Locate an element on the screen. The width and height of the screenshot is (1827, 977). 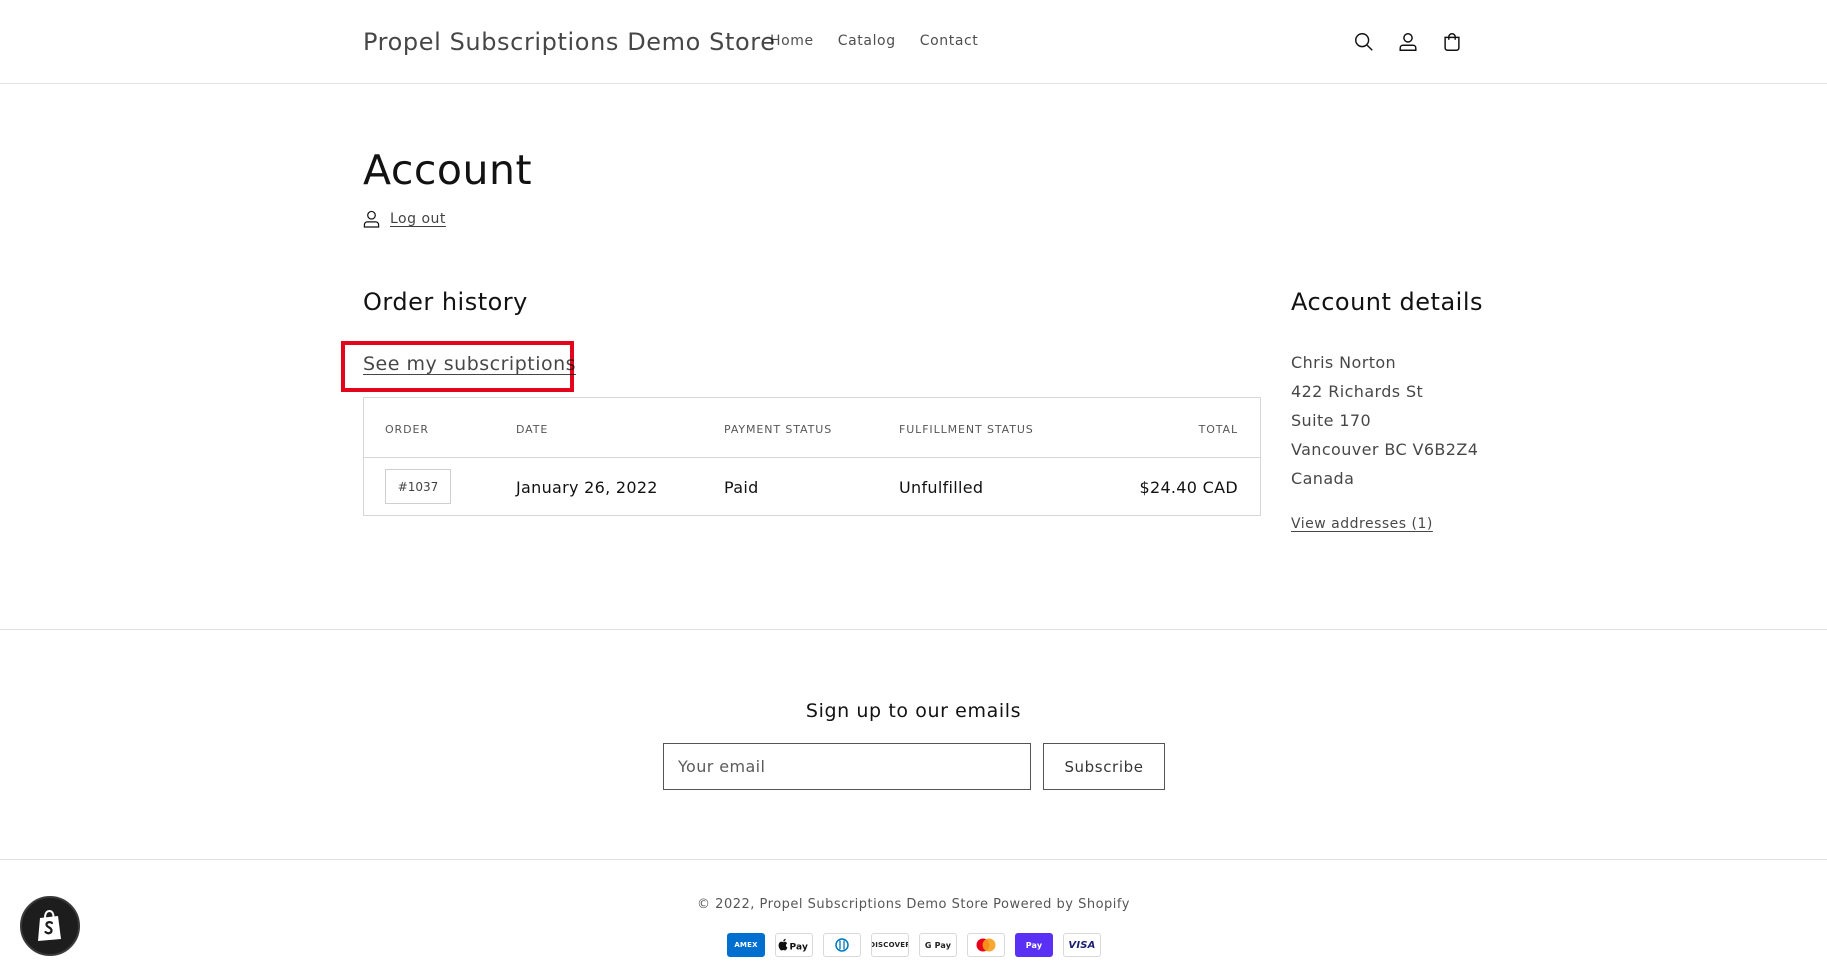
payment-icons: AMEX Pay DISCOVER G Pay Pay VISA is located at coordinates (914, 945).